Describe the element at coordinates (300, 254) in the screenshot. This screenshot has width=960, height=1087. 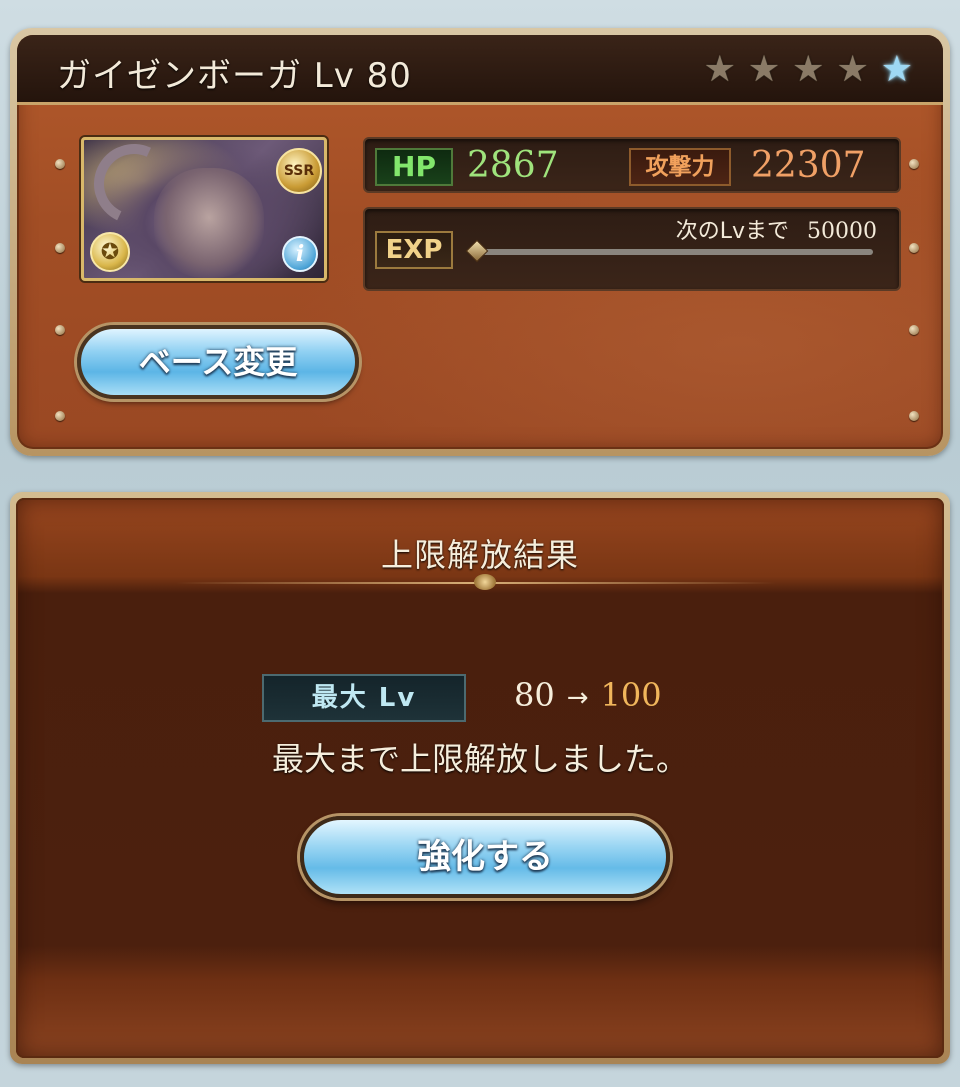
I see `info-icon: i` at that location.